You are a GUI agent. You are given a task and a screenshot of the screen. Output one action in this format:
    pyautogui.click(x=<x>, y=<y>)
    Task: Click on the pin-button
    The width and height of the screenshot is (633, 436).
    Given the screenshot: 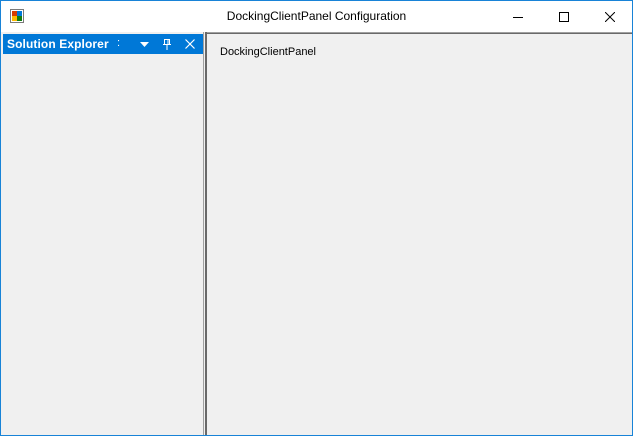 What is the action you would take?
    pyautogui.click(x=167, y=44)
    